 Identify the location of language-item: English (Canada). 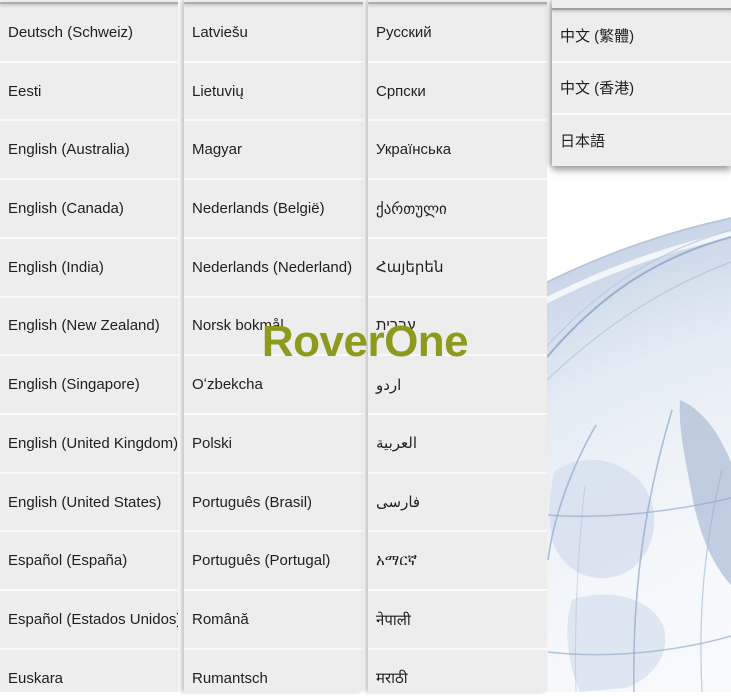
(89, 209).